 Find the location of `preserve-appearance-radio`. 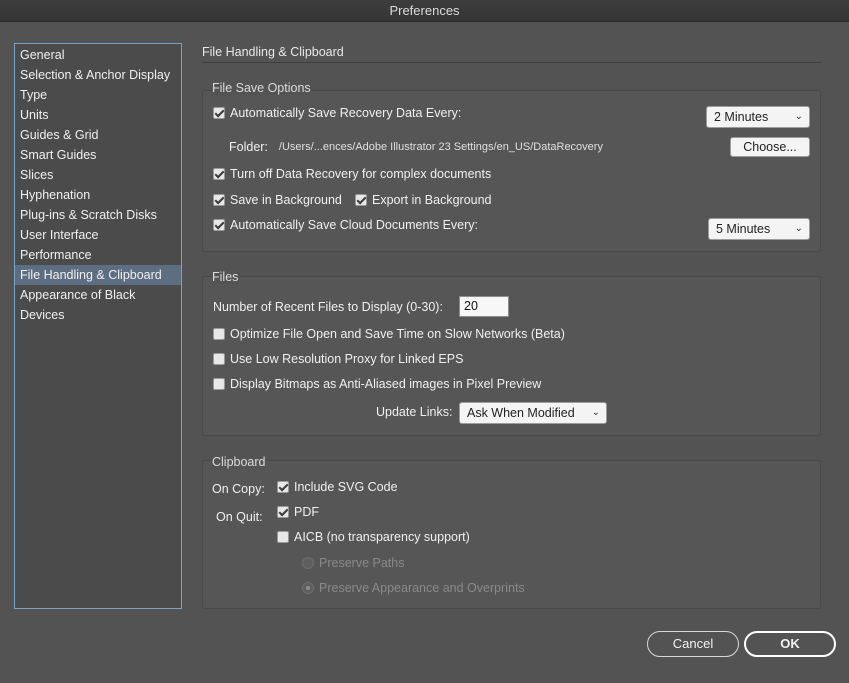

preserve-appearance-radio is located at coordinates (308, 588).